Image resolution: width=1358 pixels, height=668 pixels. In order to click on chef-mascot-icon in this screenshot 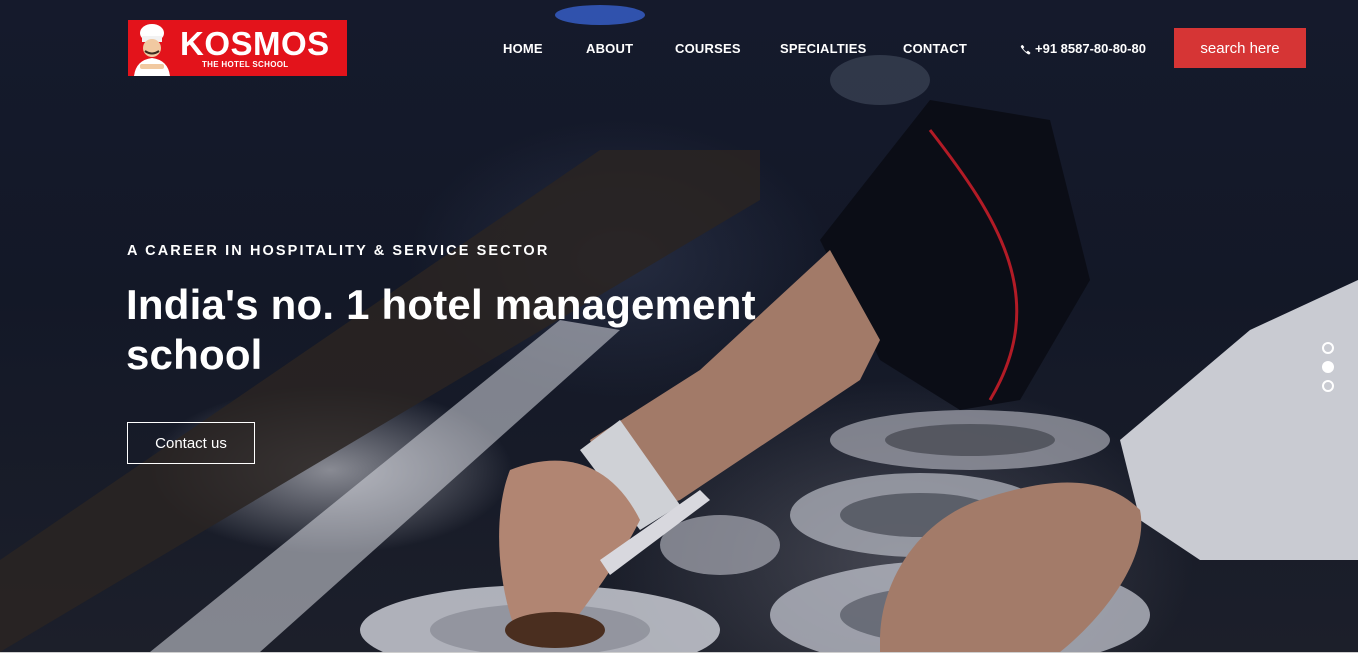, I will do `click(152, 48)`.